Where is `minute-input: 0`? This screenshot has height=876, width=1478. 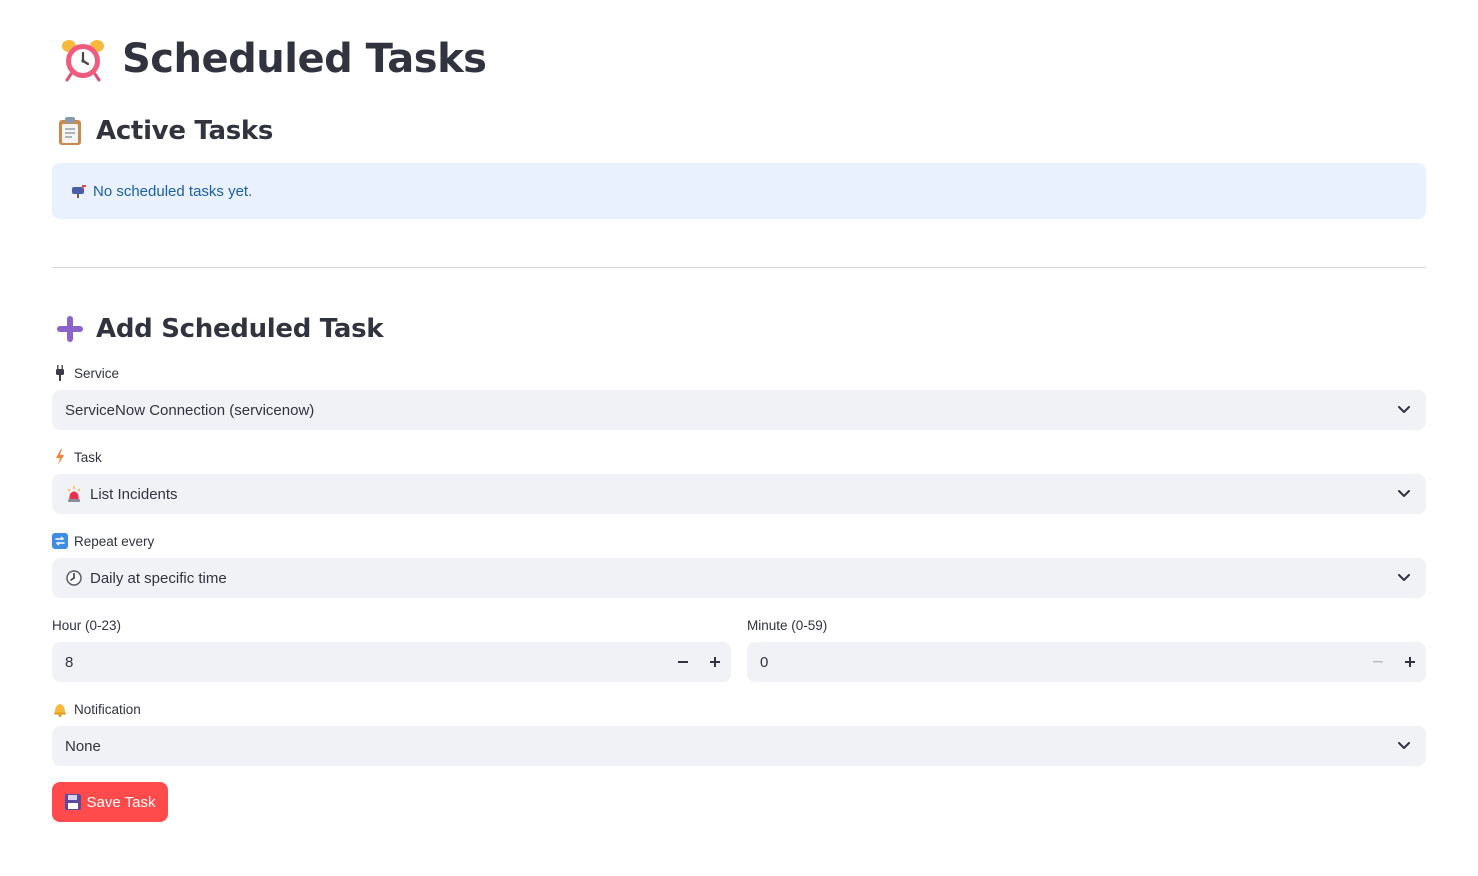
minute-input: 0 is located at coordinates (1086, 662).